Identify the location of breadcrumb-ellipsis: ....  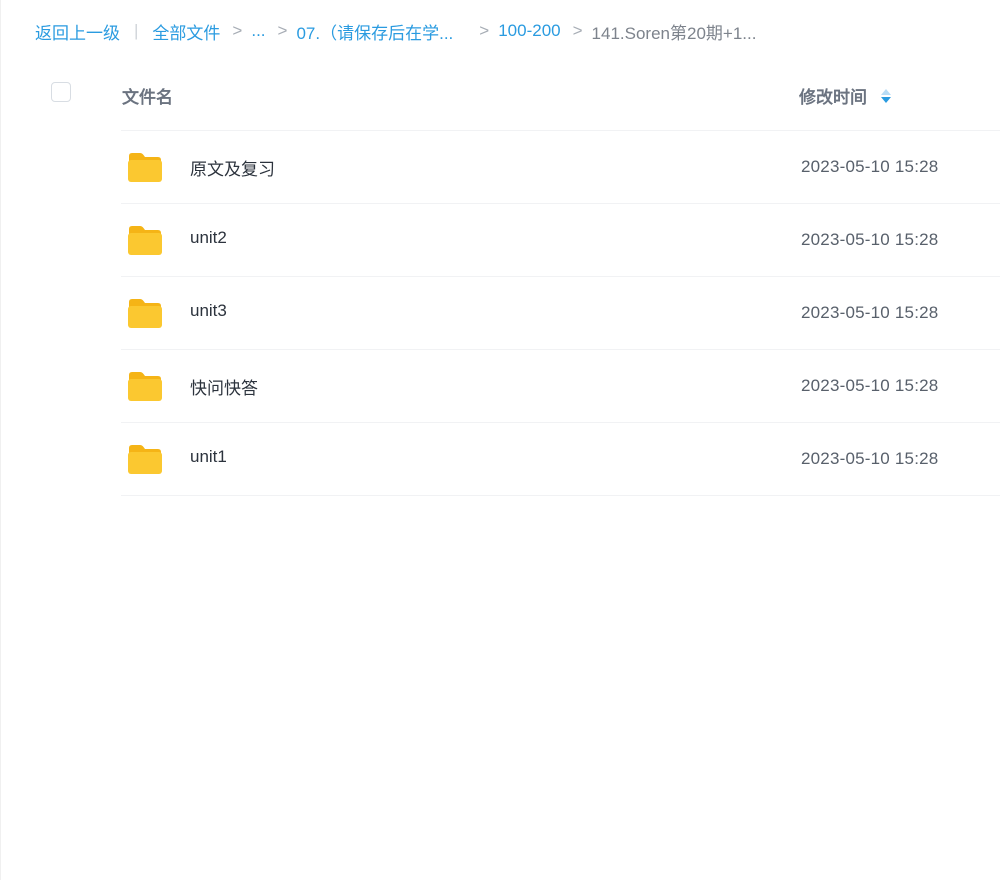
(258, 31).